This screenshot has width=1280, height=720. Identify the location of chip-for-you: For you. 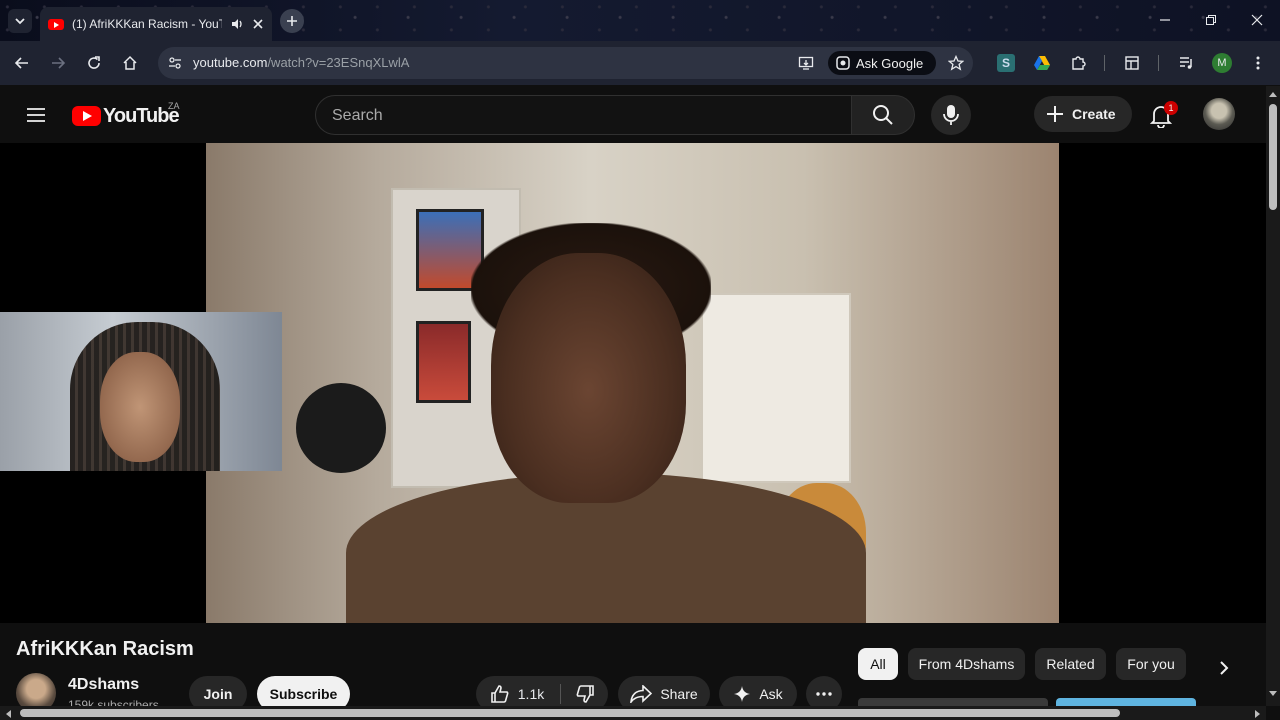
(1151, 664).